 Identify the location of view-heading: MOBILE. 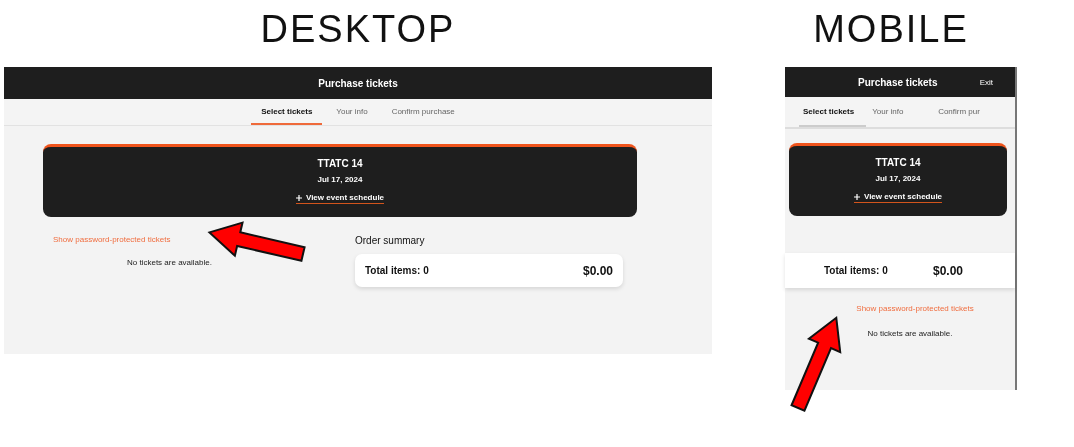
(891, 29).